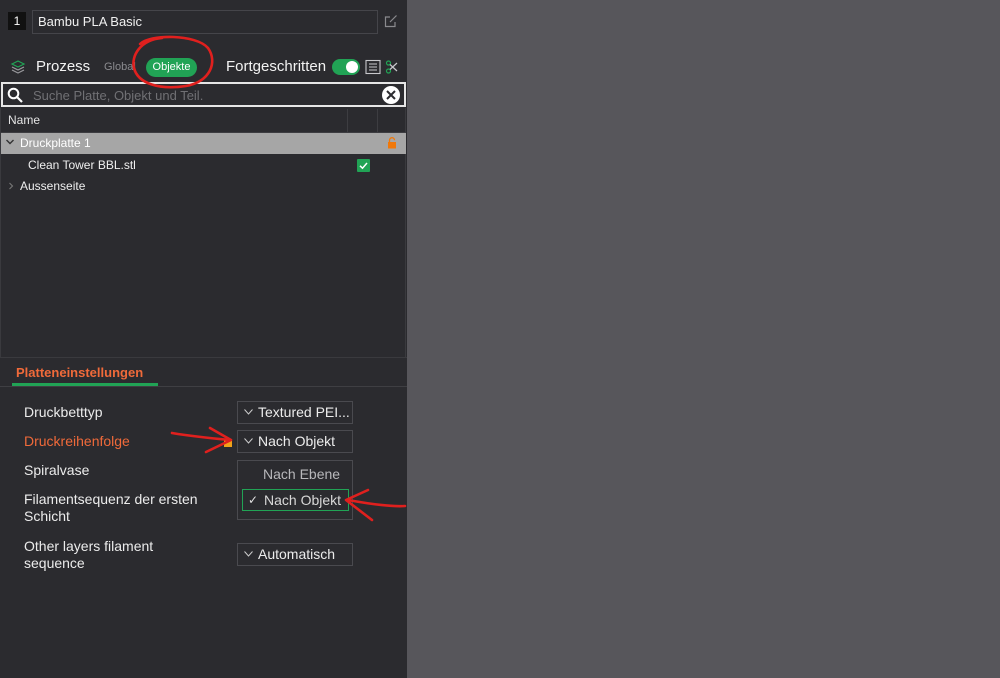 The image size is (1000, 678). I want to click on tab-objects: Objekte, so click(171, 67).